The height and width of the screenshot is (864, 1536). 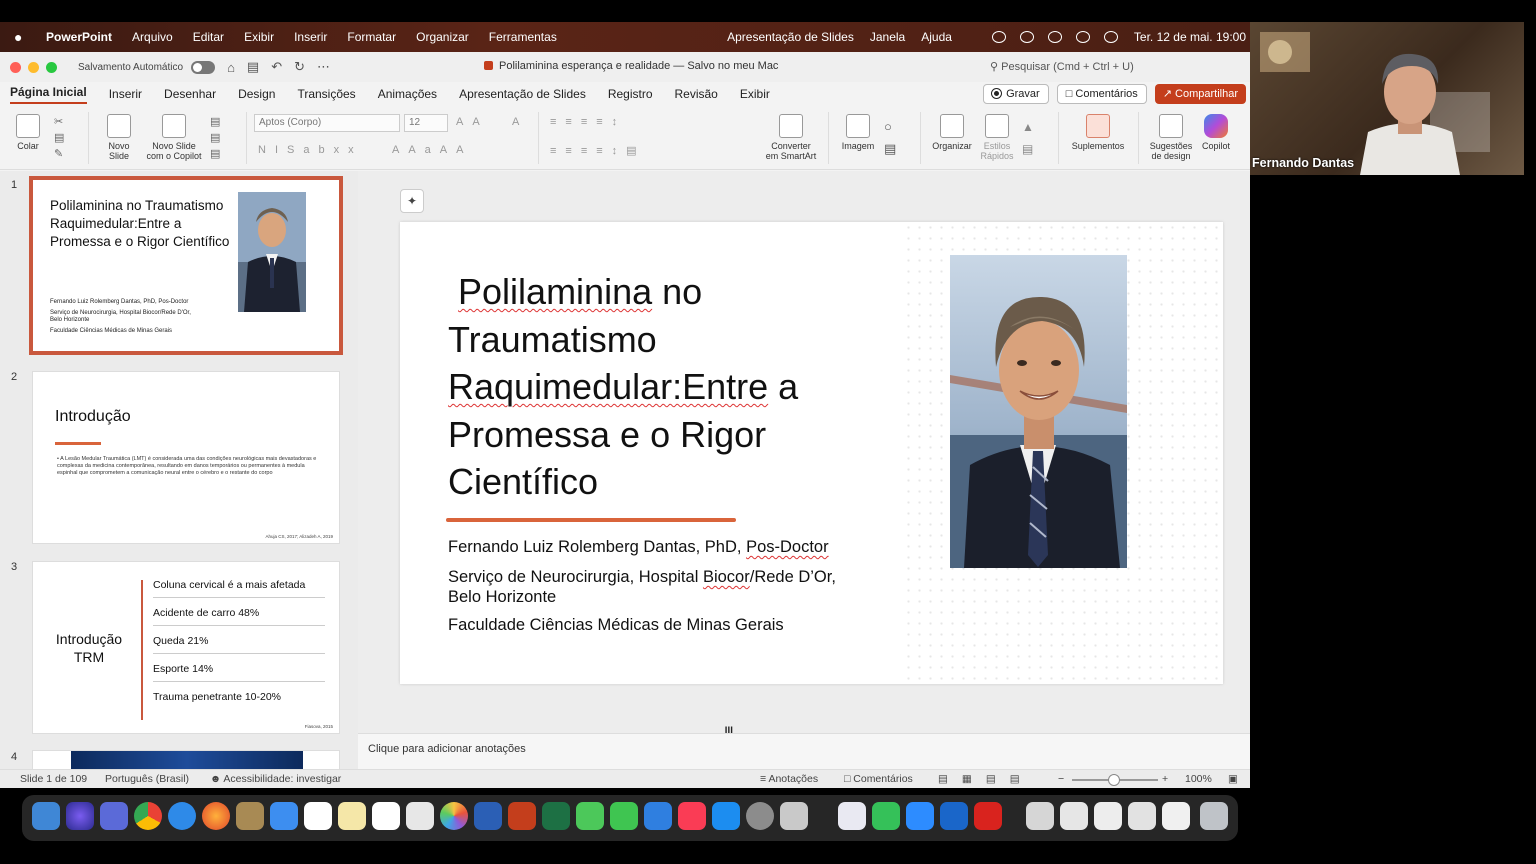 I want to click on menu-janela: Janela, so click(x=887, y=37).